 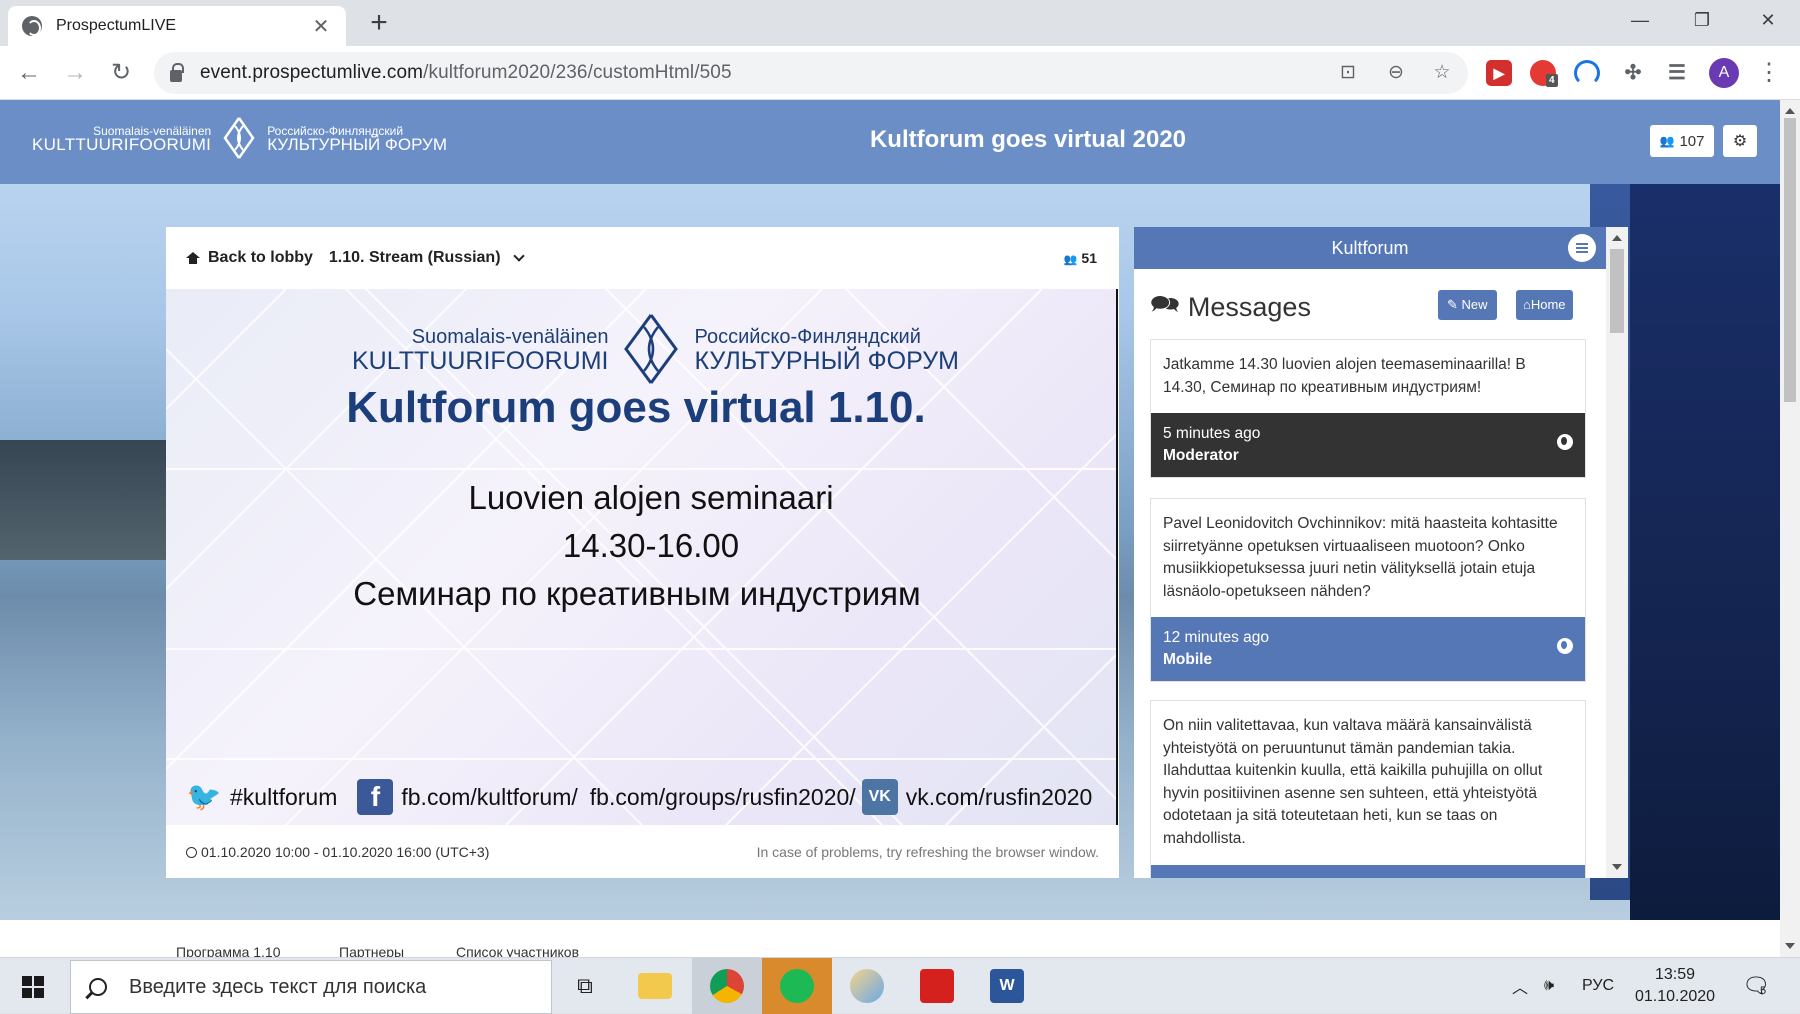 What do you see at coordinates (29, 73) in the screenshot?
I see `back-icon: ←` at bounding box center [29, 73].